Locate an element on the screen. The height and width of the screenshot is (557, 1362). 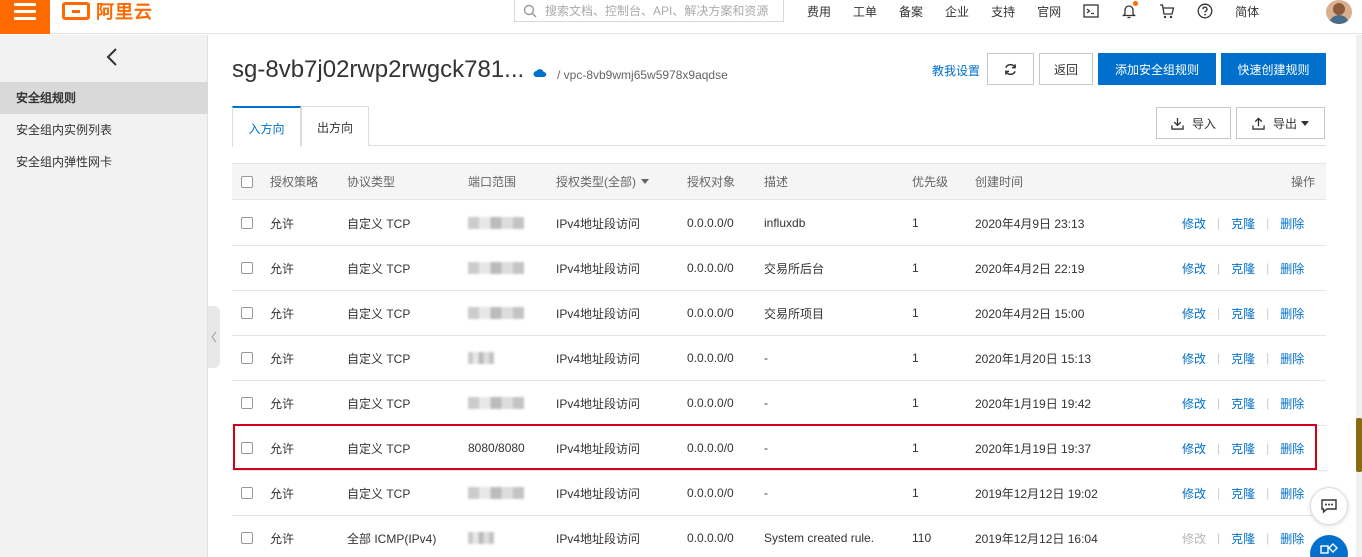
avatar is located at coordinates (1339, 12).